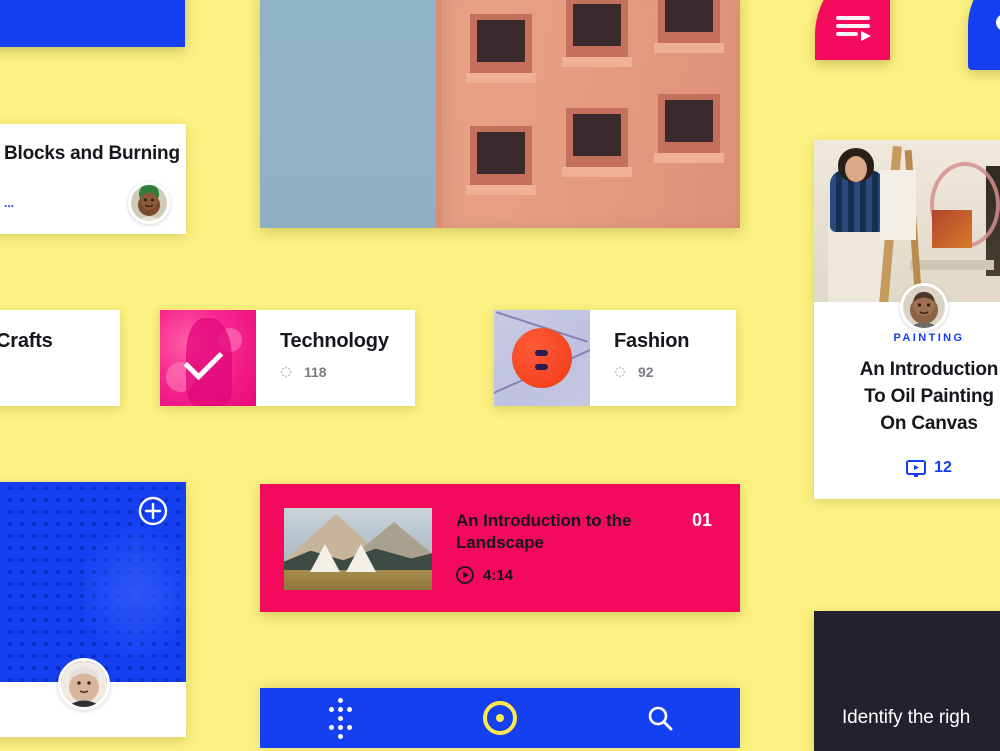  I want to click on category-name: Technology, so click(334, 341).